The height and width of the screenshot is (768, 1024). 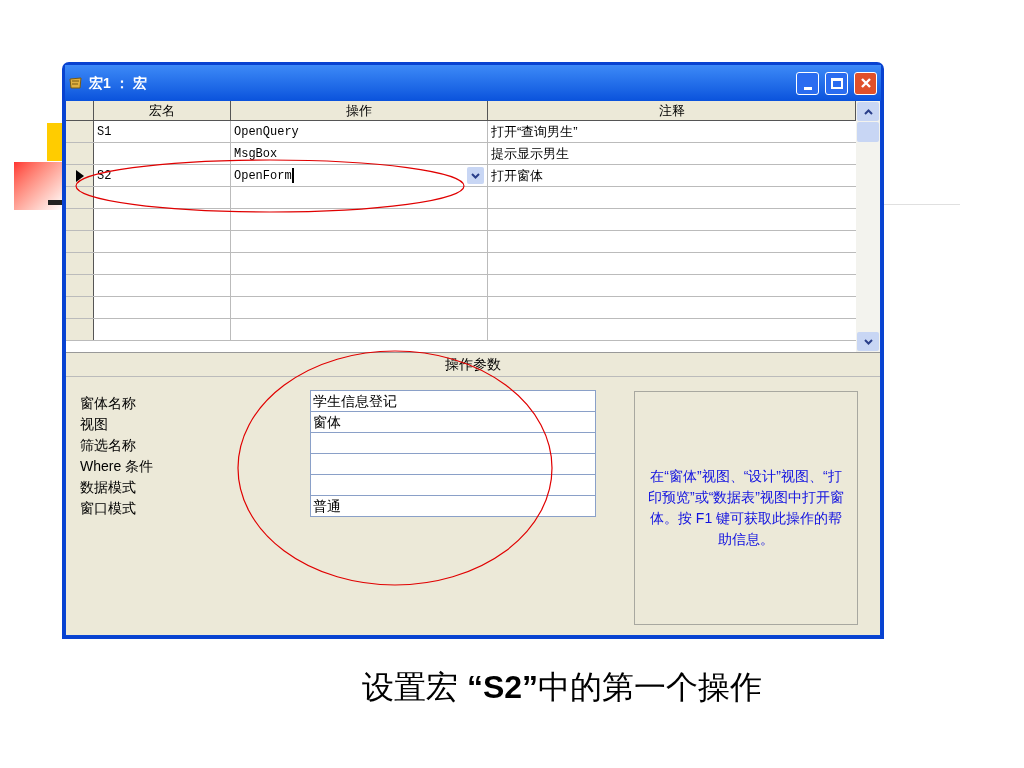 What do you see at coordinates (108, 508) in the screenshot?
I see `parameter-label: 窗口模式` at bounding box center [108, 508].